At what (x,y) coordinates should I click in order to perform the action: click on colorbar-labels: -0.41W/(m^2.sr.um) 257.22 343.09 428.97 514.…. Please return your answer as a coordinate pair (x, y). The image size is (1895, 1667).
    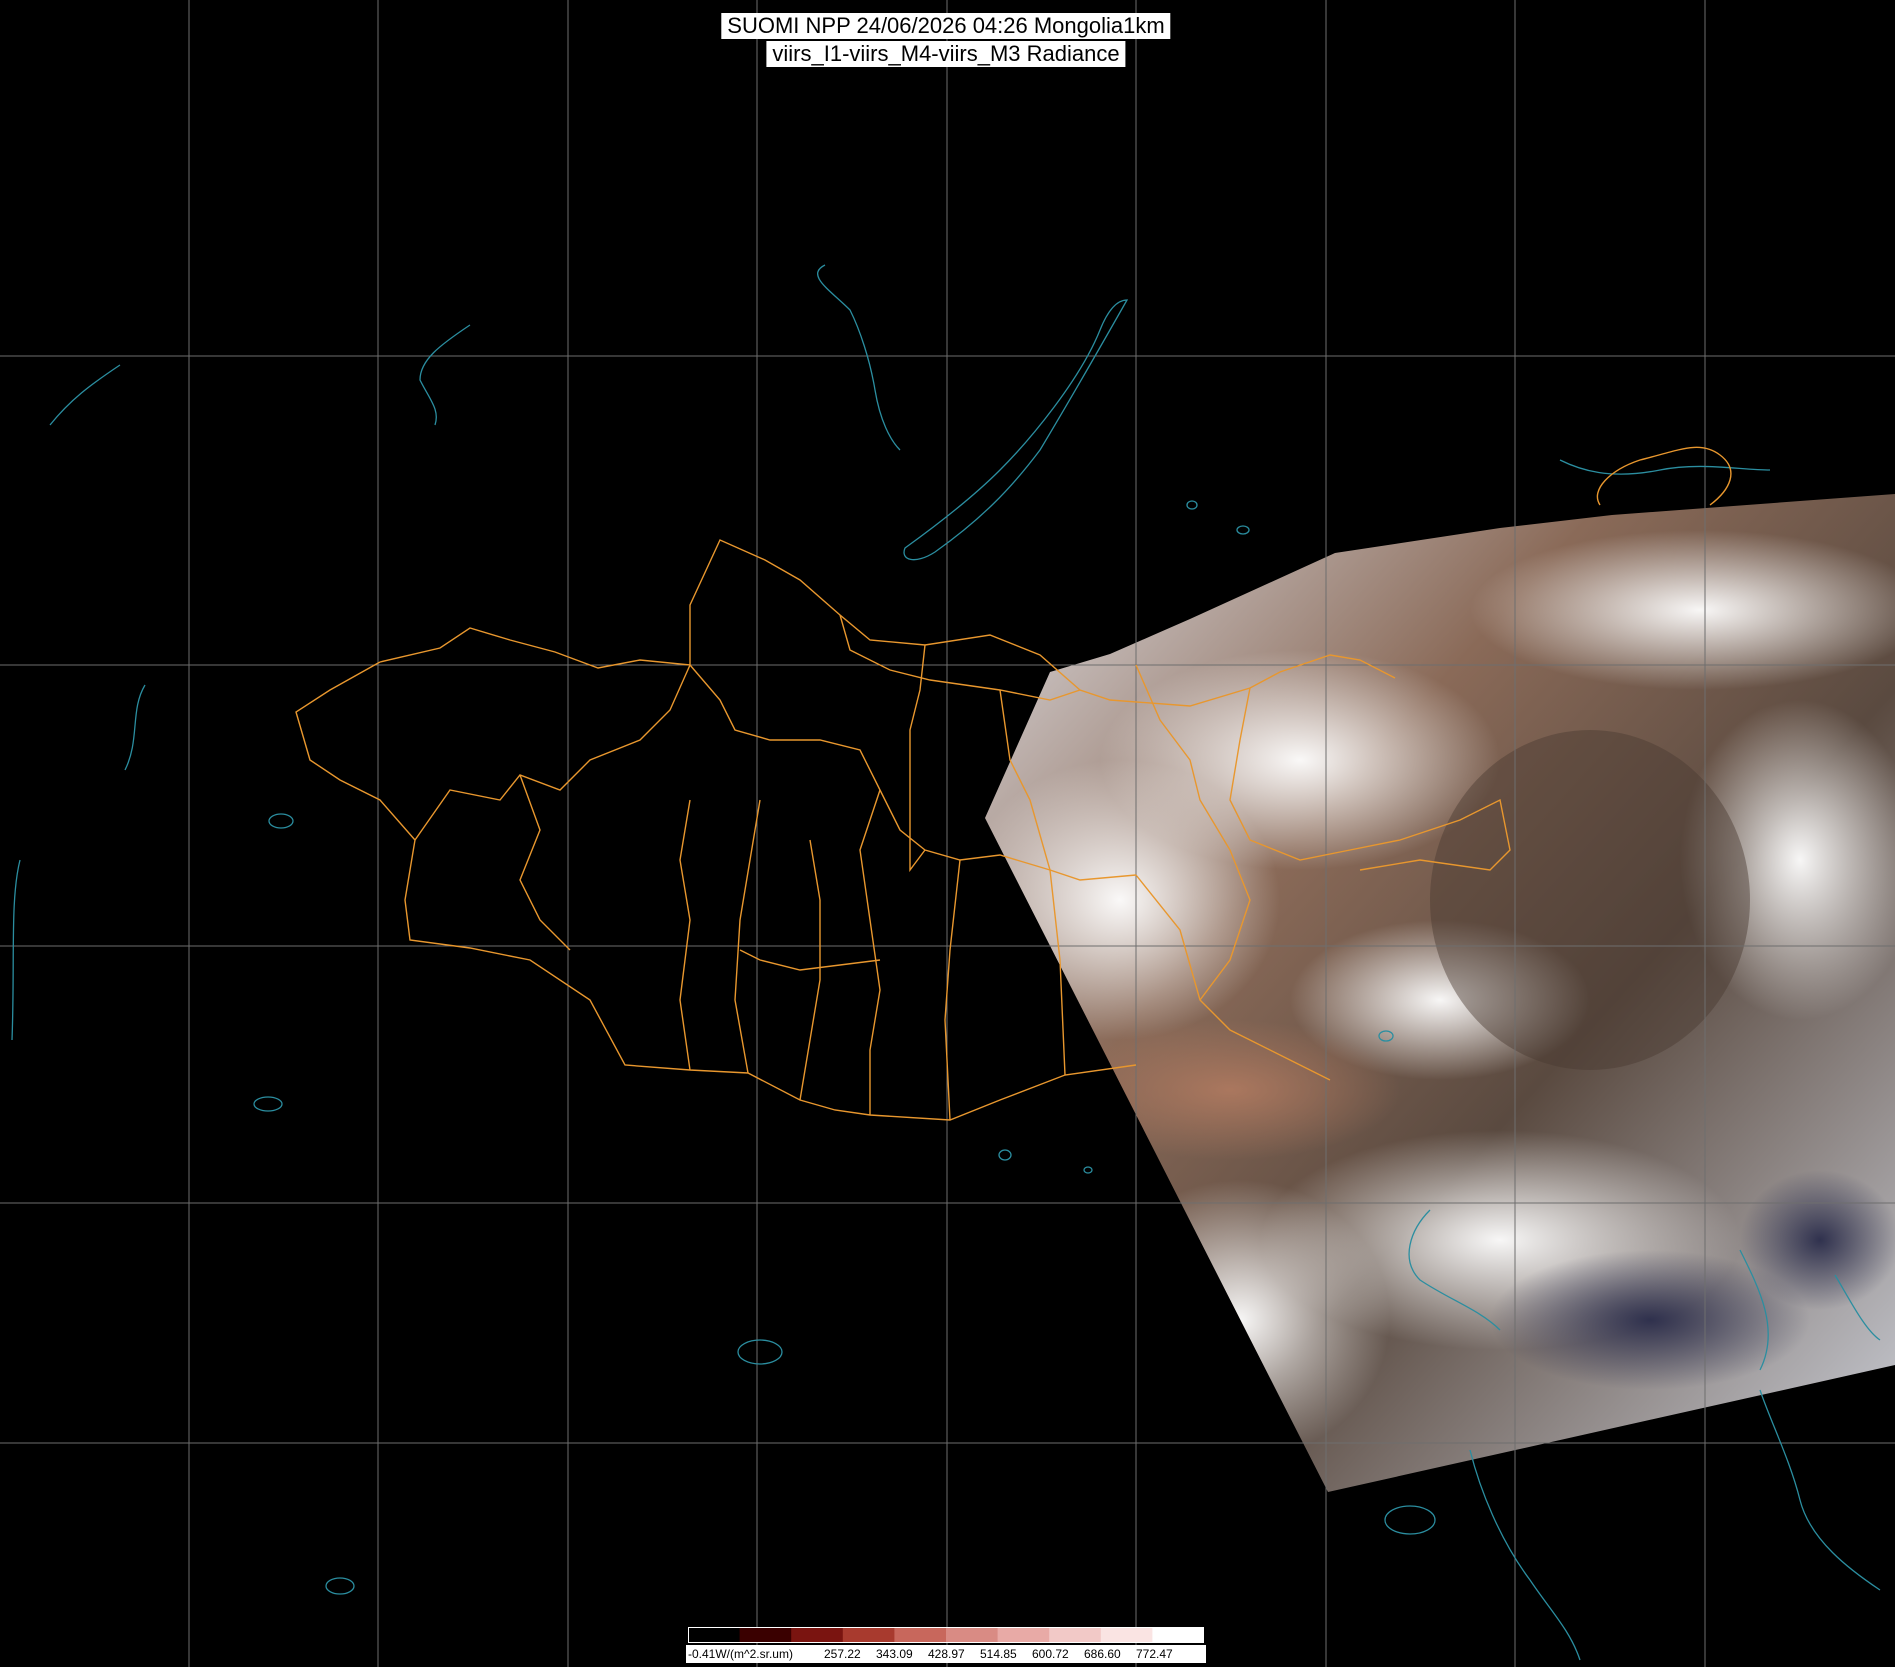
    Looking at the image, I should click on (946, 1654).